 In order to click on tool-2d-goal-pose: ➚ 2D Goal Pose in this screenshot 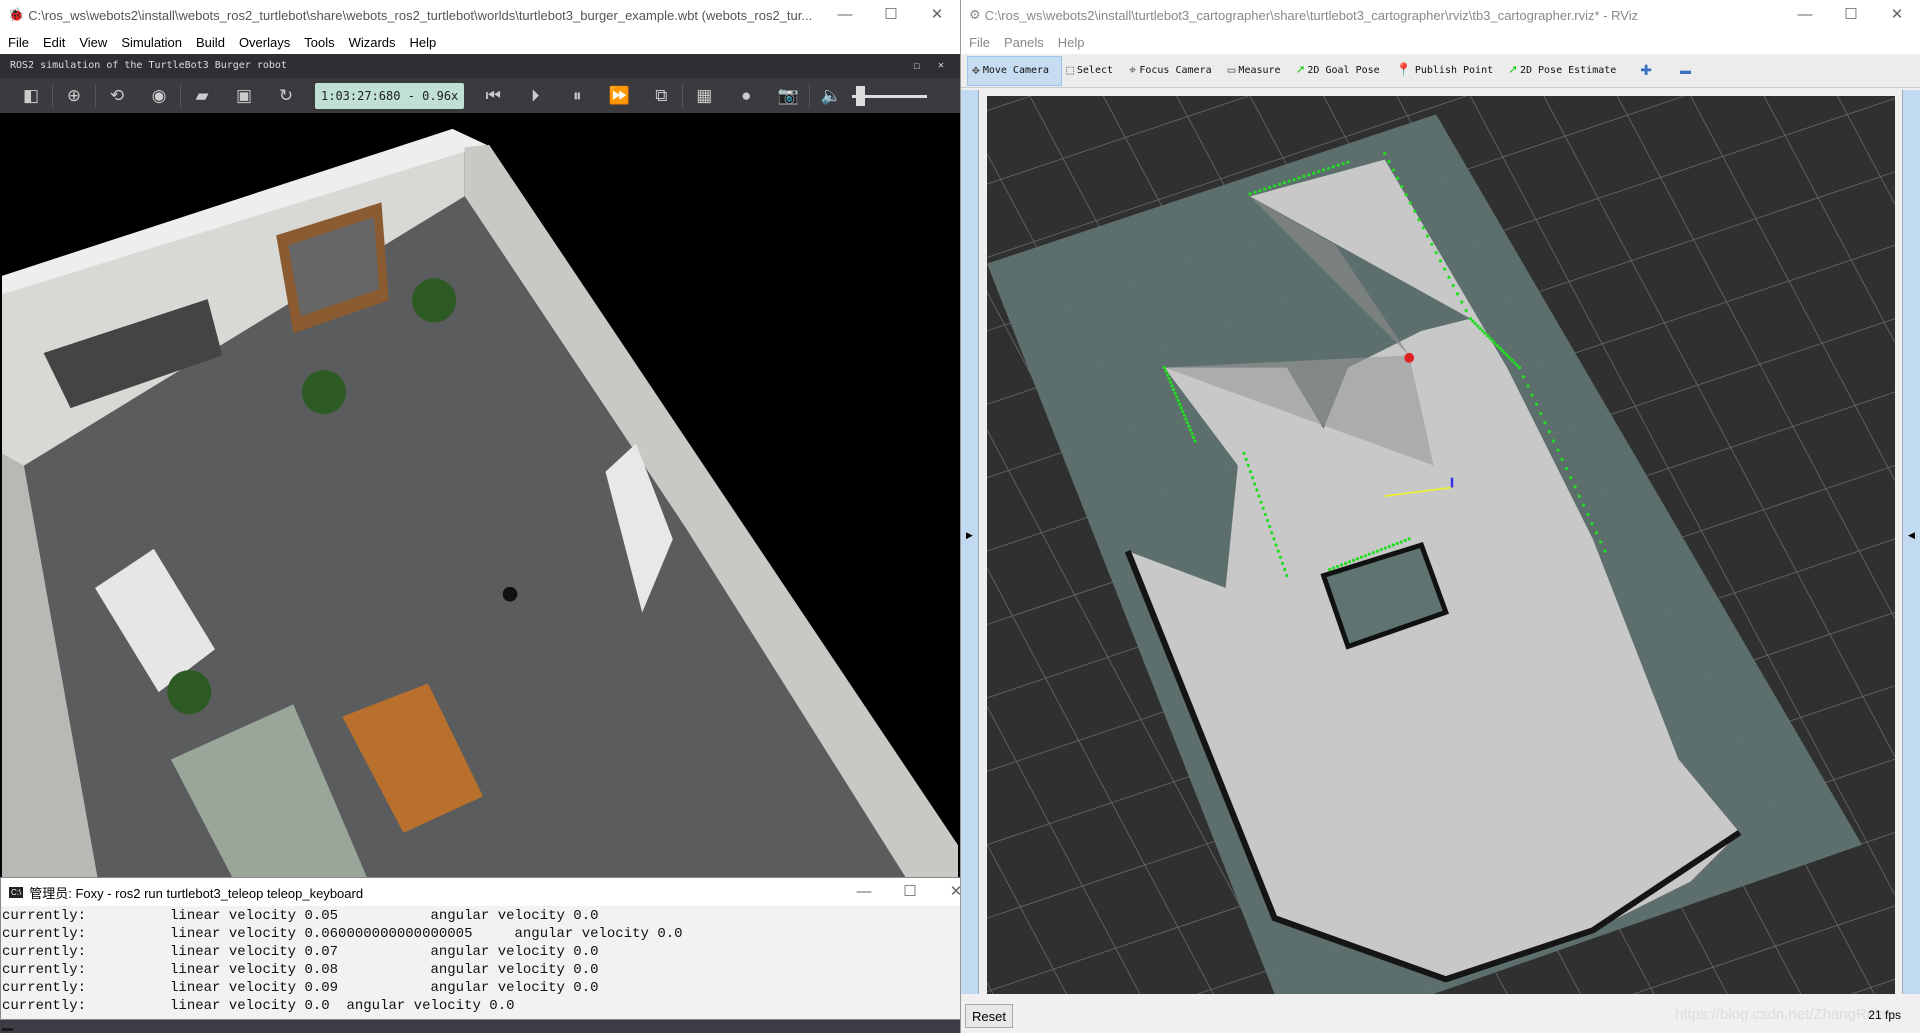, I will do `click(1342, 71)`.